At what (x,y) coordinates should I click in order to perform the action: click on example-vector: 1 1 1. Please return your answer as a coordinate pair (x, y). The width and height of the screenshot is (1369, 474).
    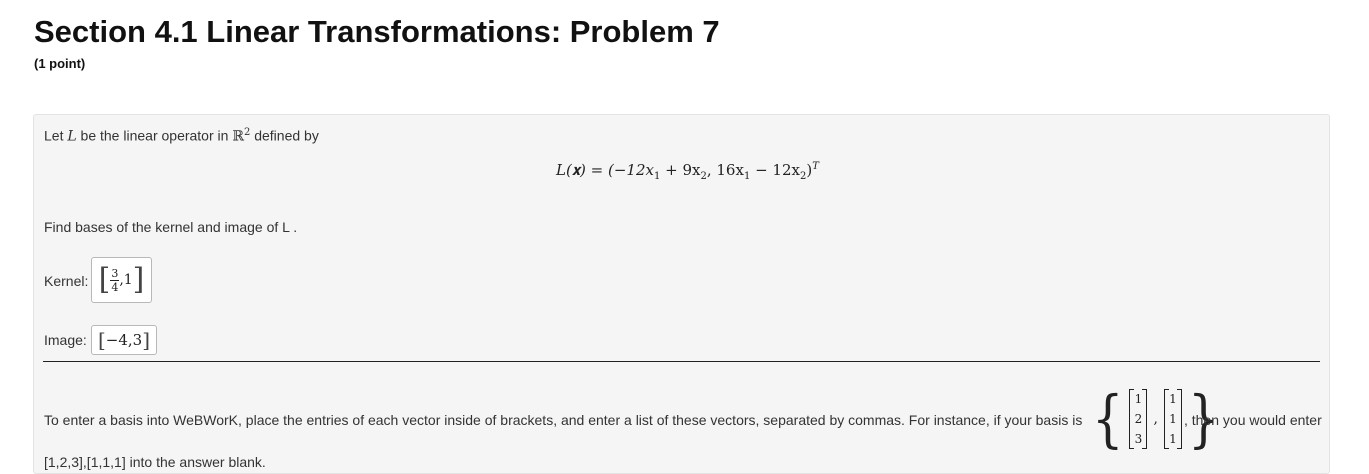
    Looking at the image, I should click on (1172, 419).